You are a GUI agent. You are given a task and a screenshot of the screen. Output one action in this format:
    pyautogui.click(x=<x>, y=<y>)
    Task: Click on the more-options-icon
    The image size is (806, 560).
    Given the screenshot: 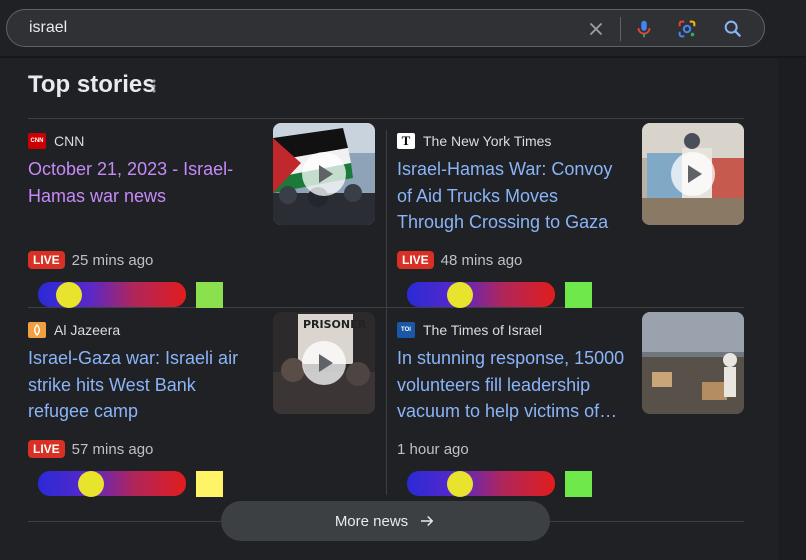 What is the action you would take?
    pyautogui.click(x=154, y=86)
    